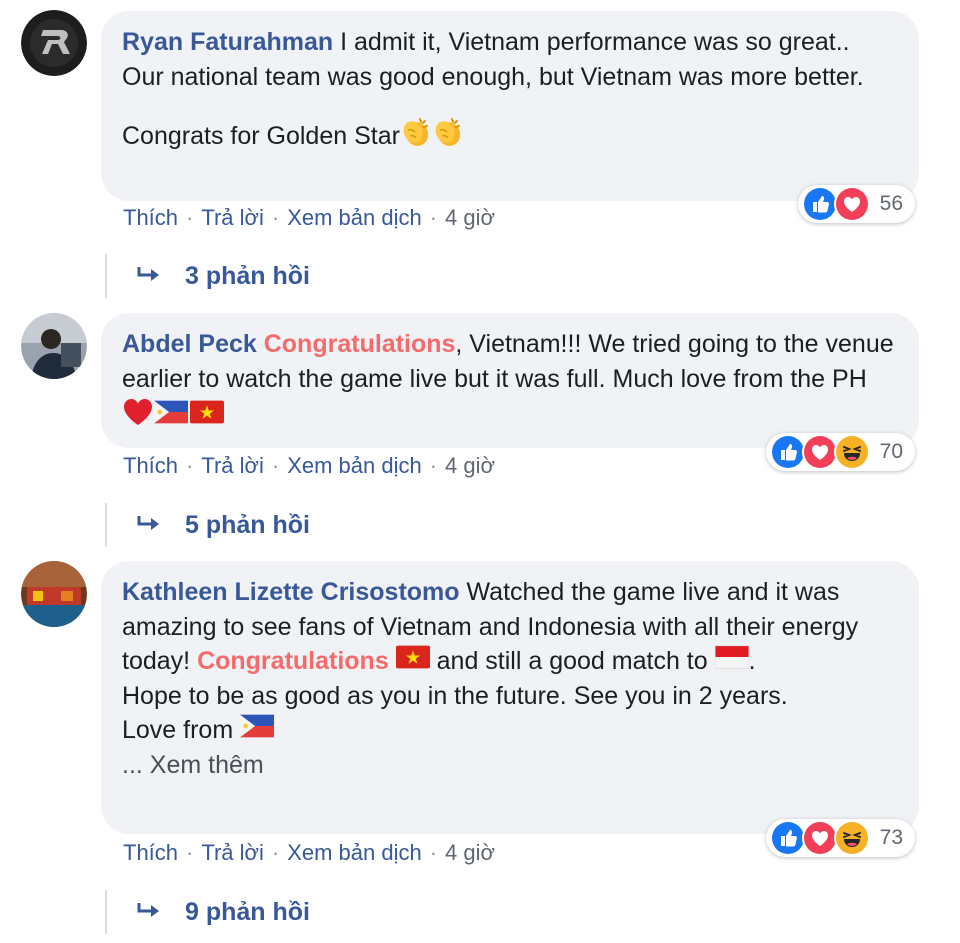 This screenshot has width=960, height=943. Describe the element at coordinates (291, 592) in the screenshot. I see `comment-author-link: Kathleen Lizette Crisostomo` at that location.